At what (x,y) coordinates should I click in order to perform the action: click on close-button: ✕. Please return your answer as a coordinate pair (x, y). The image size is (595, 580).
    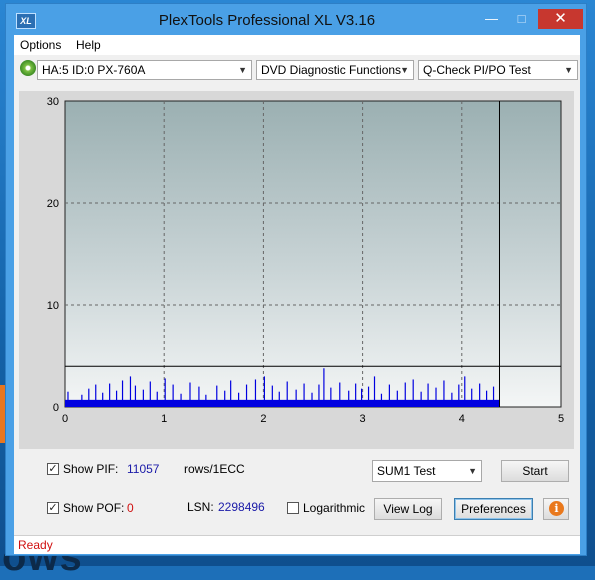
    Looking at the image, I should click on (560, 19).